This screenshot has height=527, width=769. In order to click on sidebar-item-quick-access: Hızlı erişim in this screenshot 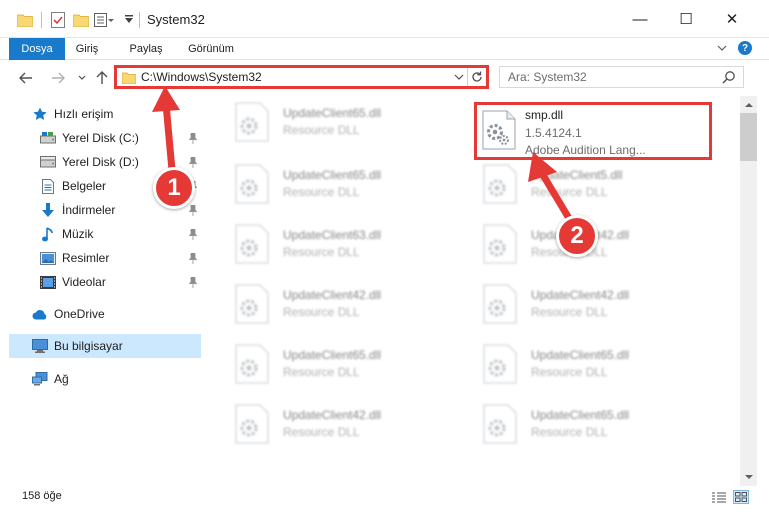, I will do `click(101, 114)`.